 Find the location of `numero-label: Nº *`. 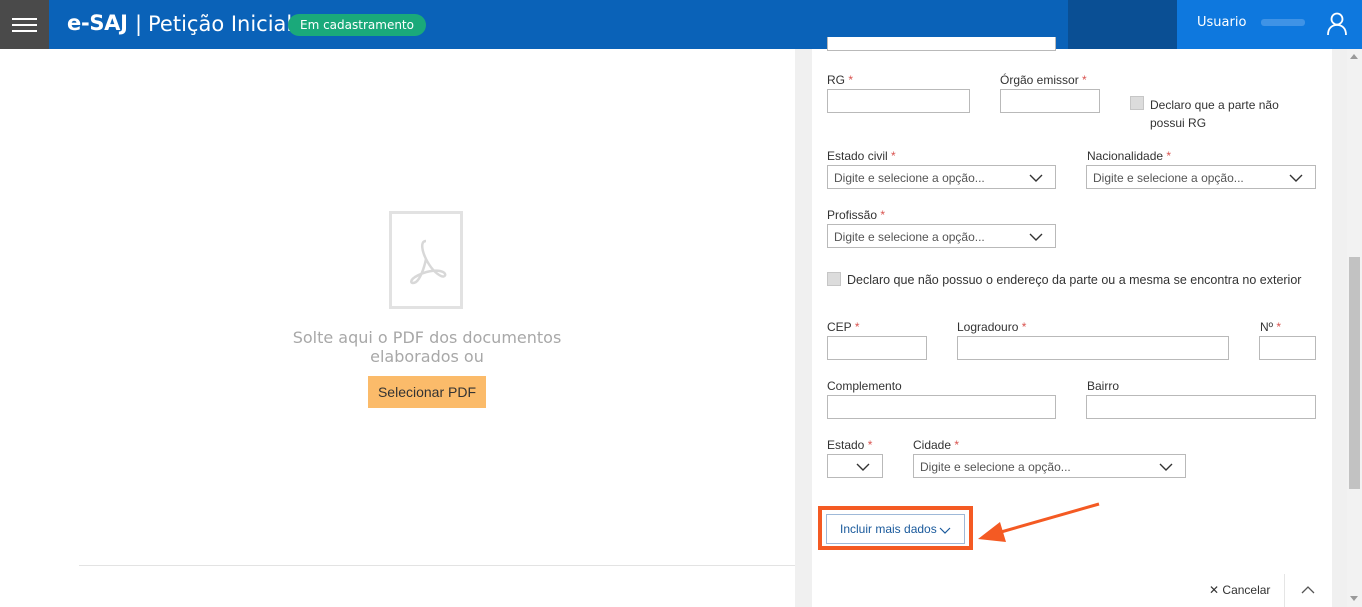

numero-label: Nº * is located at coordinates (1271, 327).